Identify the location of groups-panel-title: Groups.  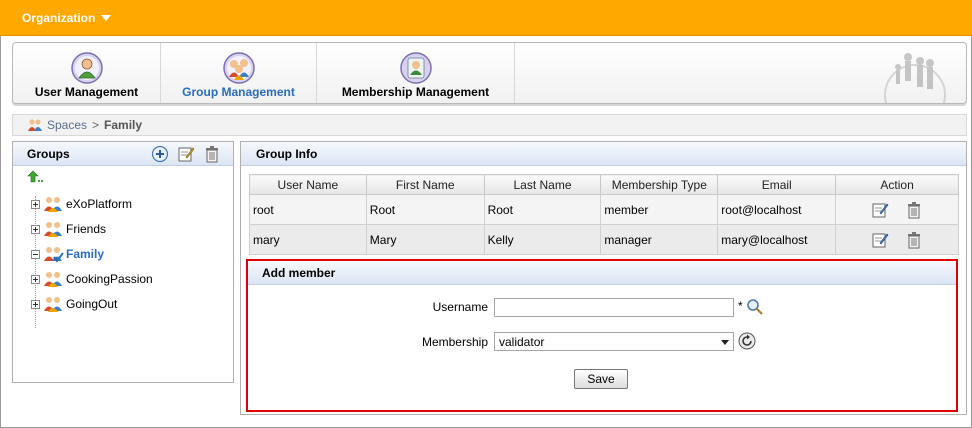
(48, 154).